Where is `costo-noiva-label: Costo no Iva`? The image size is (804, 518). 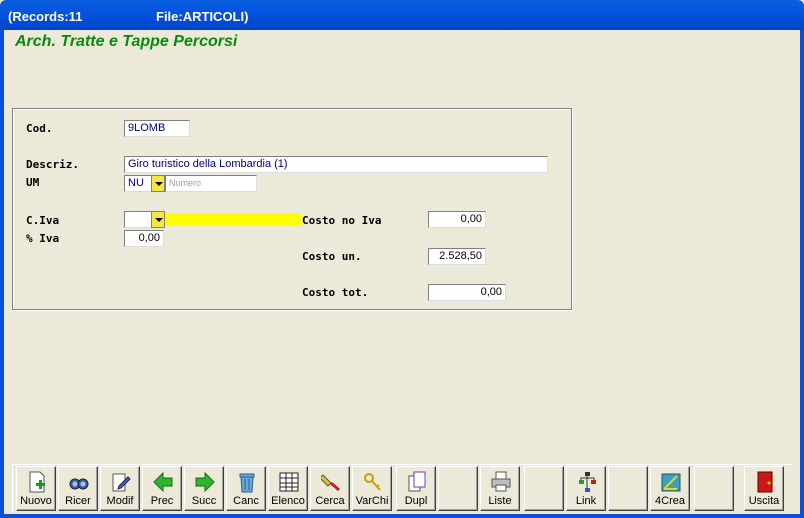 costo-noiva-label: Costo no Iva is located at coordinates (342, 220).